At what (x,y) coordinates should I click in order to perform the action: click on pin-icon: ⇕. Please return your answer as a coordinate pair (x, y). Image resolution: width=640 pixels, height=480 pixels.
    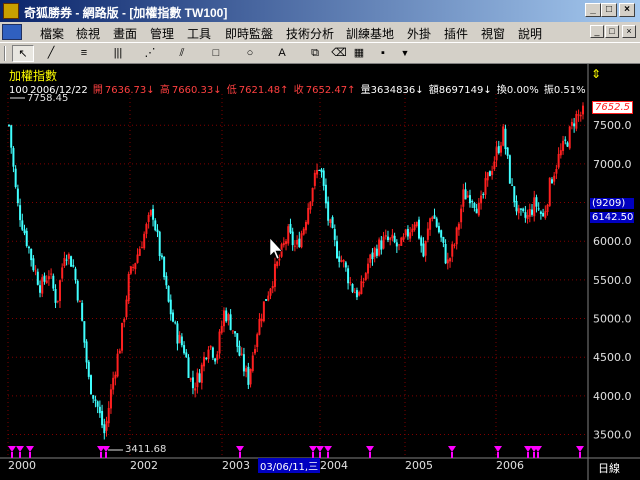
    Looking at the image, I should click on (596, 74).